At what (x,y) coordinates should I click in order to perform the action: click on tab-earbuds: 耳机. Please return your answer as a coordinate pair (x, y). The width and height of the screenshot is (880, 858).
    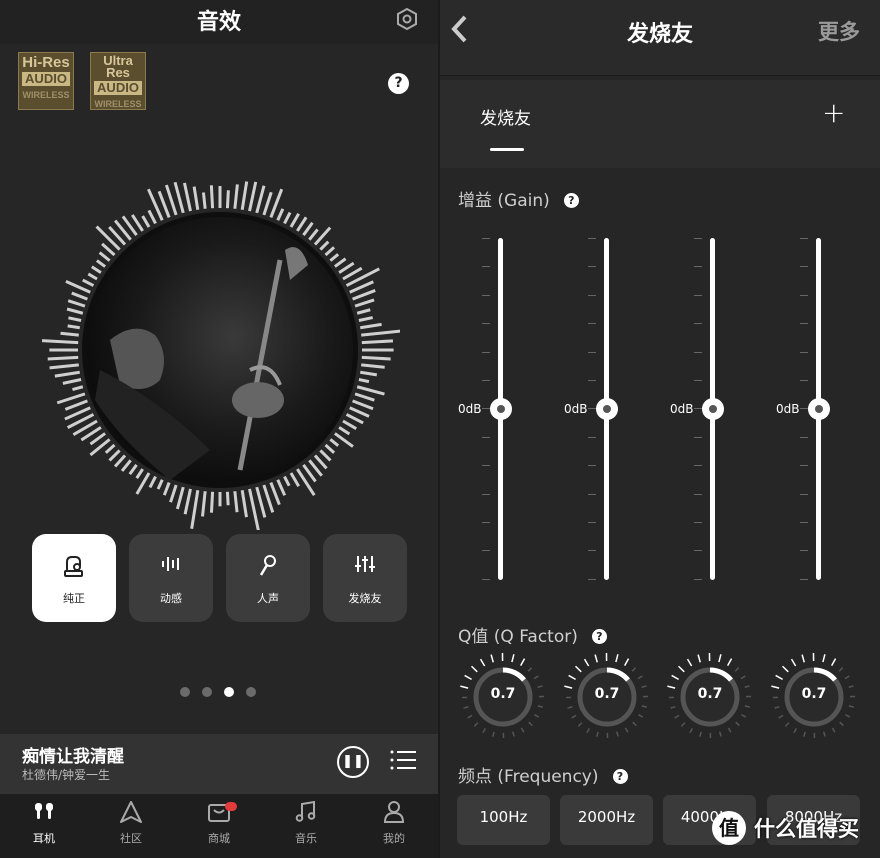
    Looking at the image, I should click on (44, 823).